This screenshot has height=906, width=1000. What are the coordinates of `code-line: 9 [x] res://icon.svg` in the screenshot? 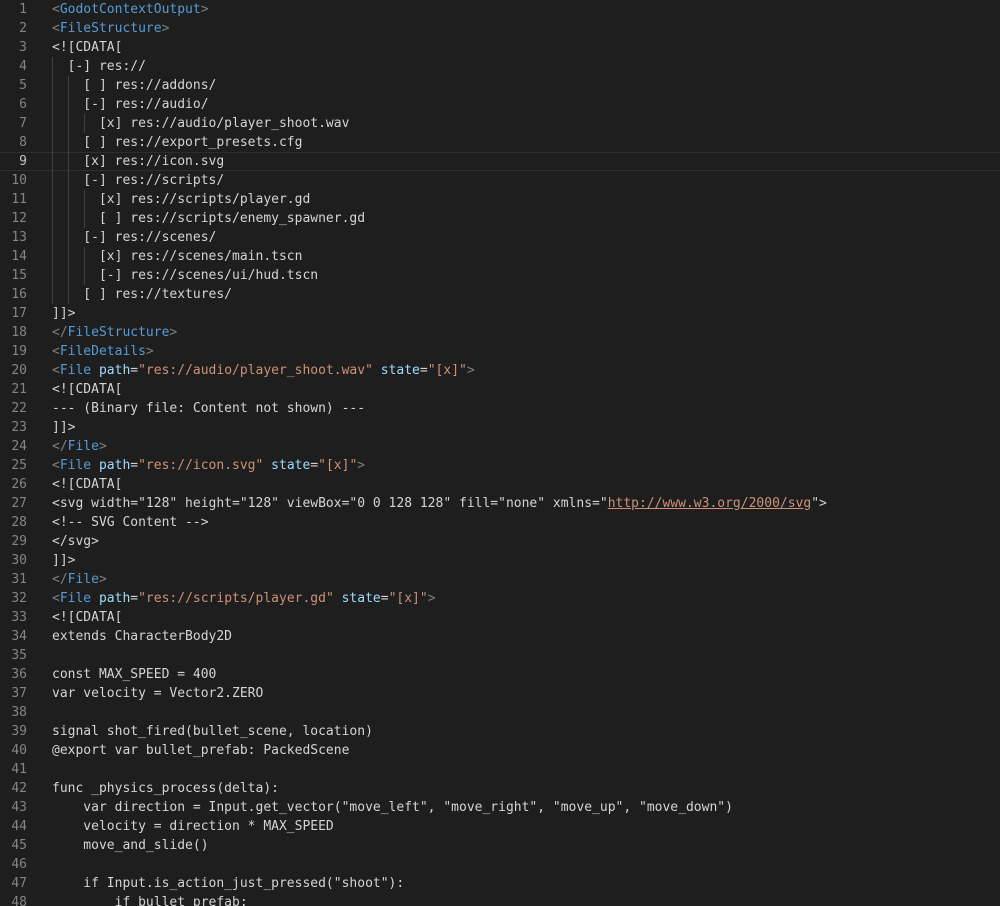 It's located at (500, 161).